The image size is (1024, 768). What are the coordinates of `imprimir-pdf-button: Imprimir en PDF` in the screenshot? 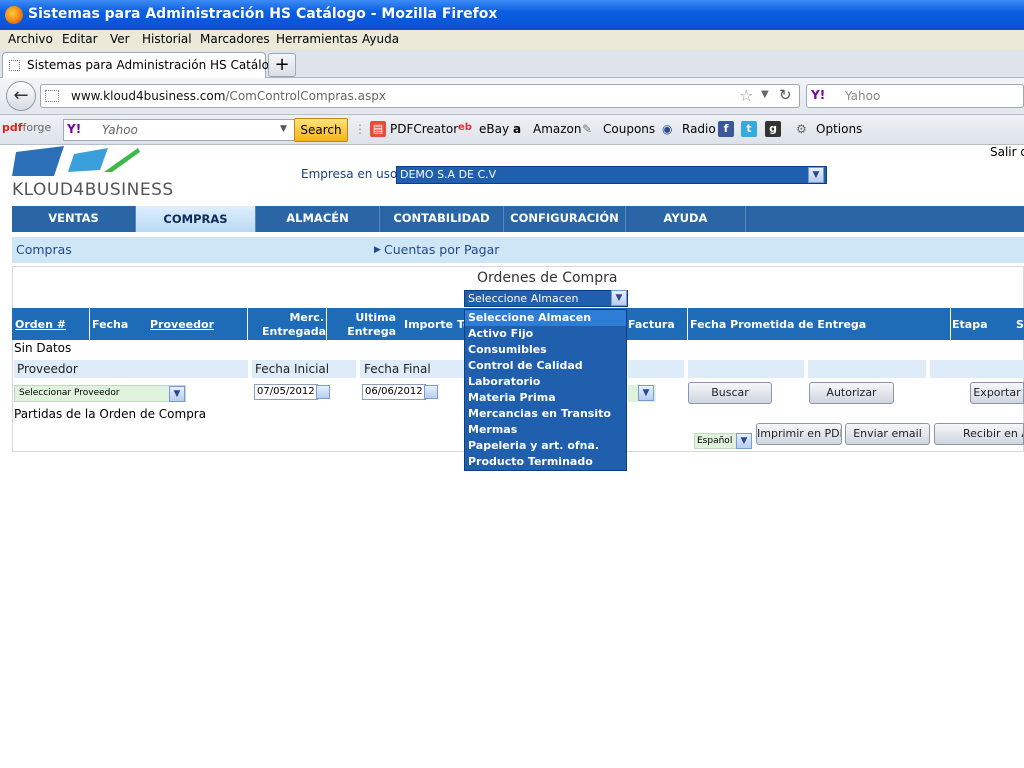 It's located at (799, 434).